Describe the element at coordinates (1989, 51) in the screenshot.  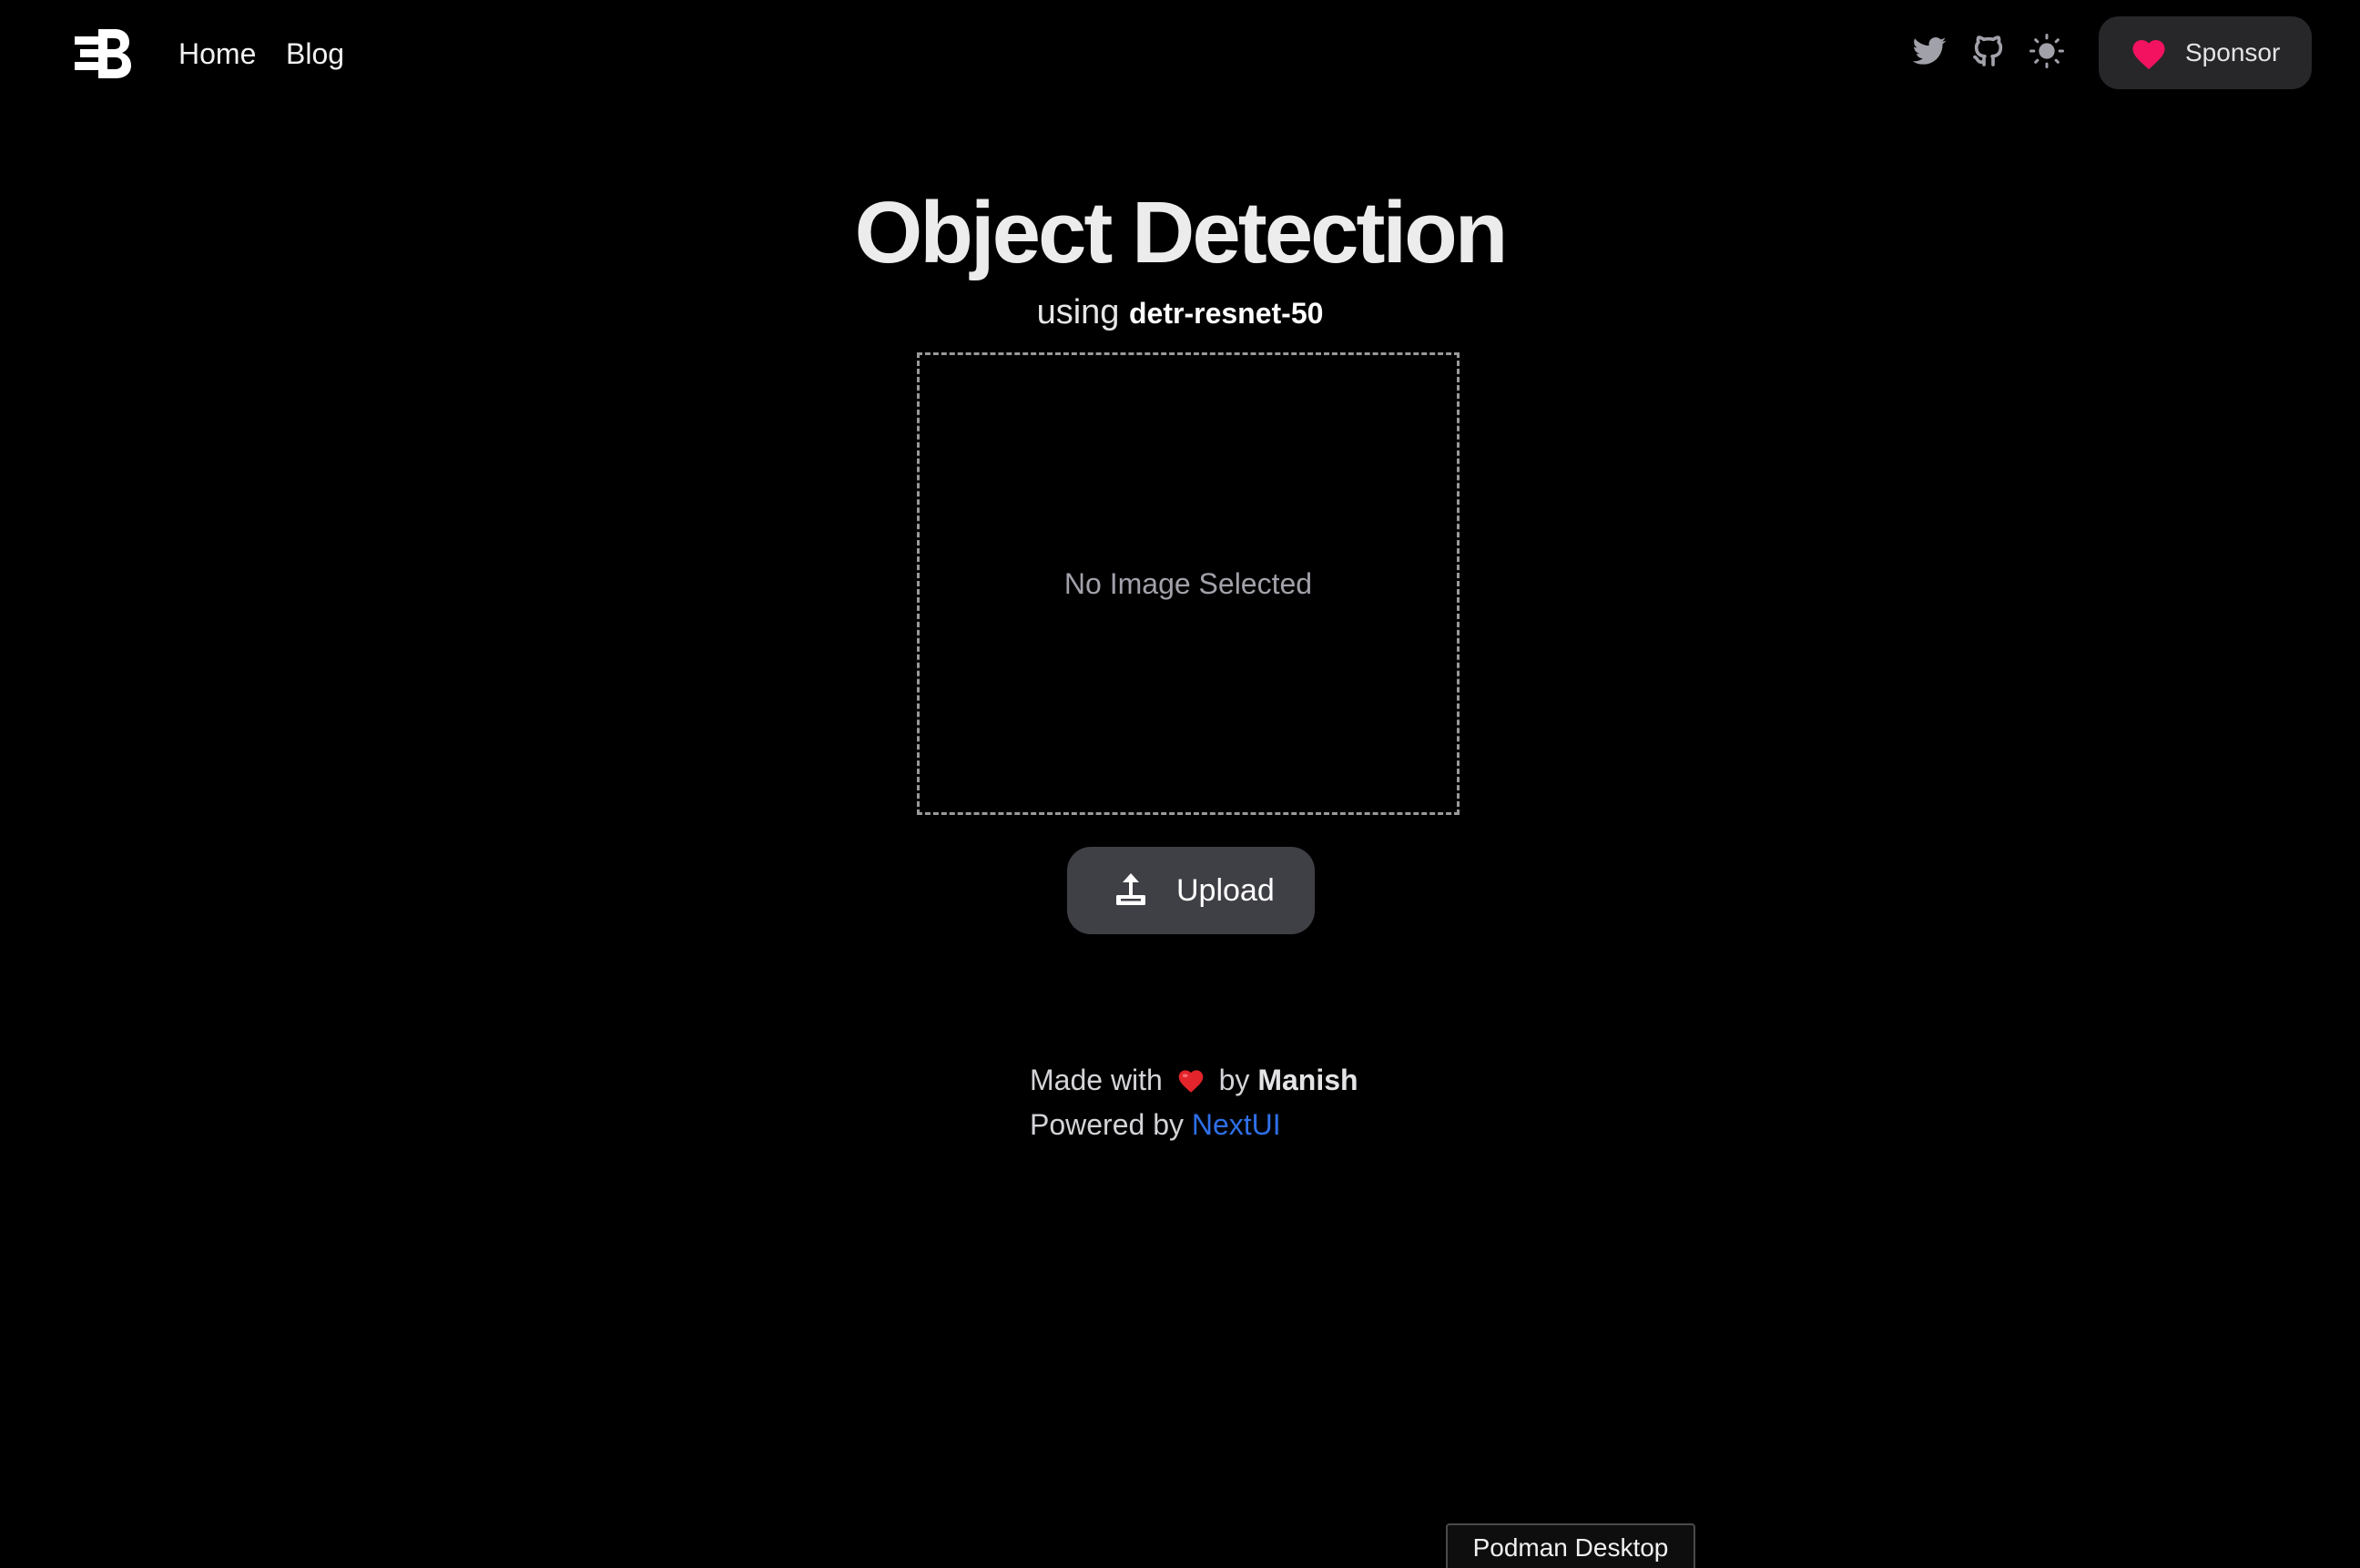
I see `github-icon` at that location.